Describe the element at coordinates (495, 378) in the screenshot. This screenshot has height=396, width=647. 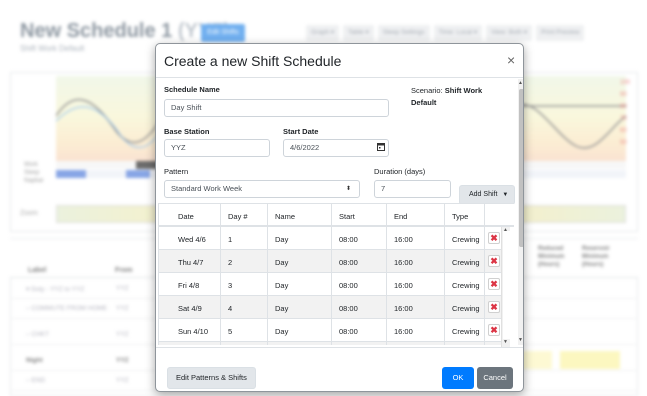
I see `cancel-button: Cancel` at that location.